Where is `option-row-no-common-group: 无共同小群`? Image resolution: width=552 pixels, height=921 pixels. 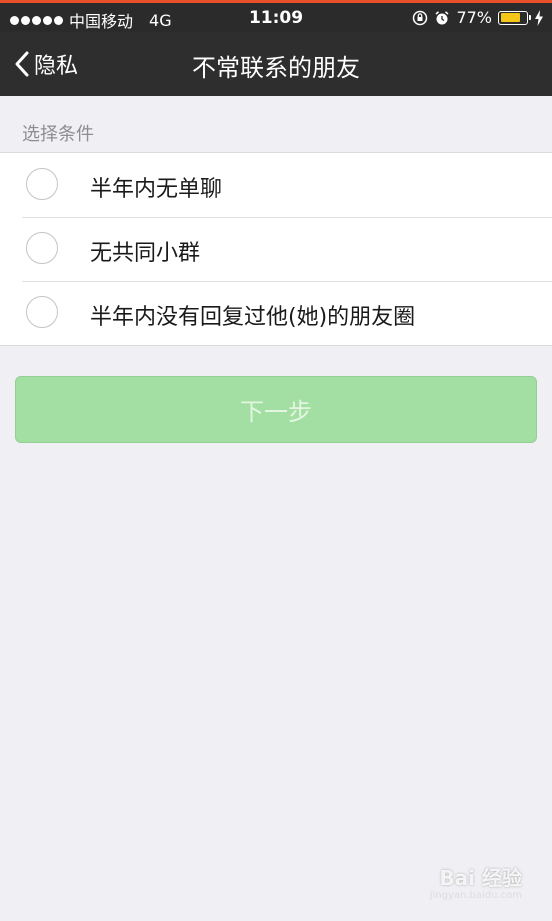 option-row-no-common-group: 无共同小群 is located at coordinates (276, 249).